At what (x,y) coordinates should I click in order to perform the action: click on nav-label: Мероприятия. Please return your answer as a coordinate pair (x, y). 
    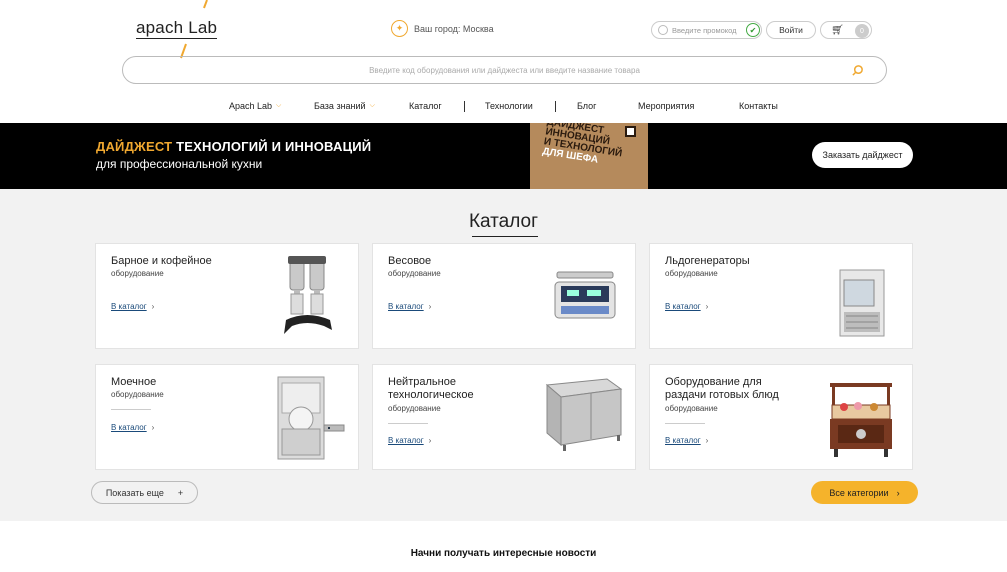
    Looking at the image, I should click on (666, 106).